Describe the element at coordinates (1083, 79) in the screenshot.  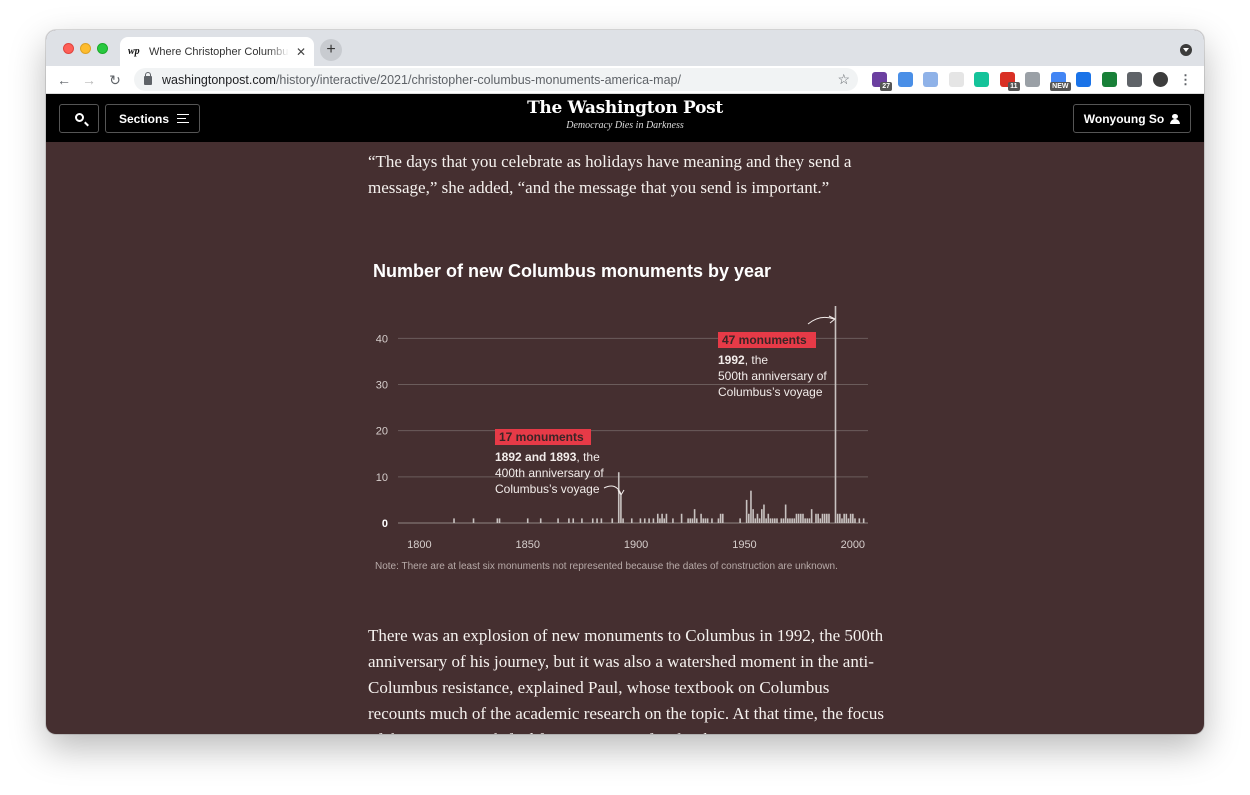
I see `infinity-icon` at that location.